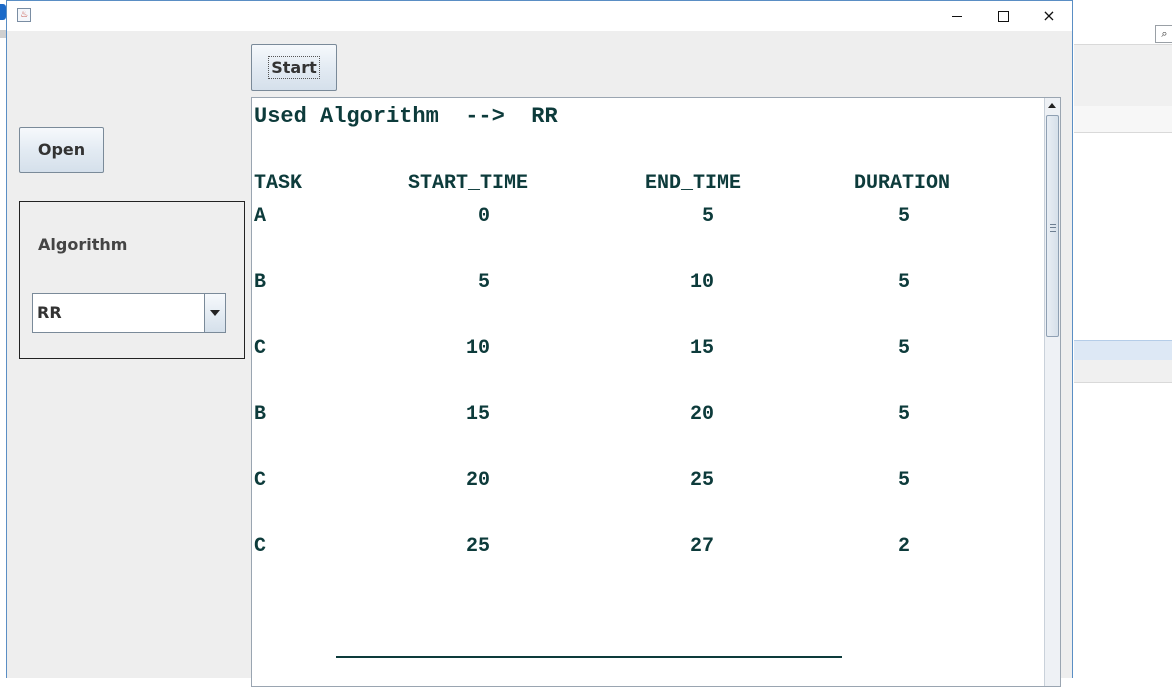 This screenshot has width=1172, height=687. Describe the element at coordinates (1123, 371) in the screenshot. I see `background-row` at that location.